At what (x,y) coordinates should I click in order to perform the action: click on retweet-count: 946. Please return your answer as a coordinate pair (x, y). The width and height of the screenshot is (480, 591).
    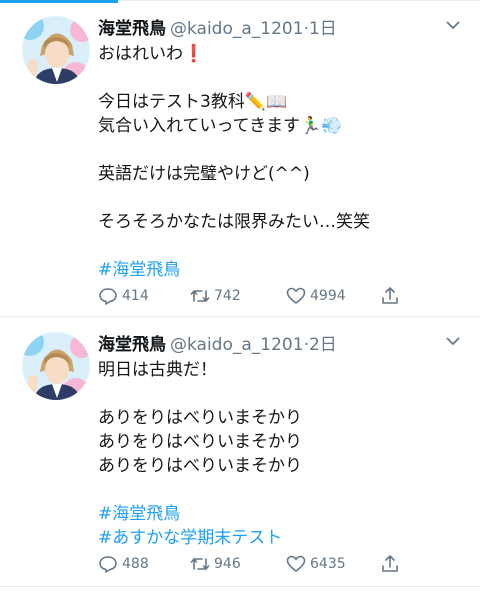
    Looking at the image, I should click on (227, 564).